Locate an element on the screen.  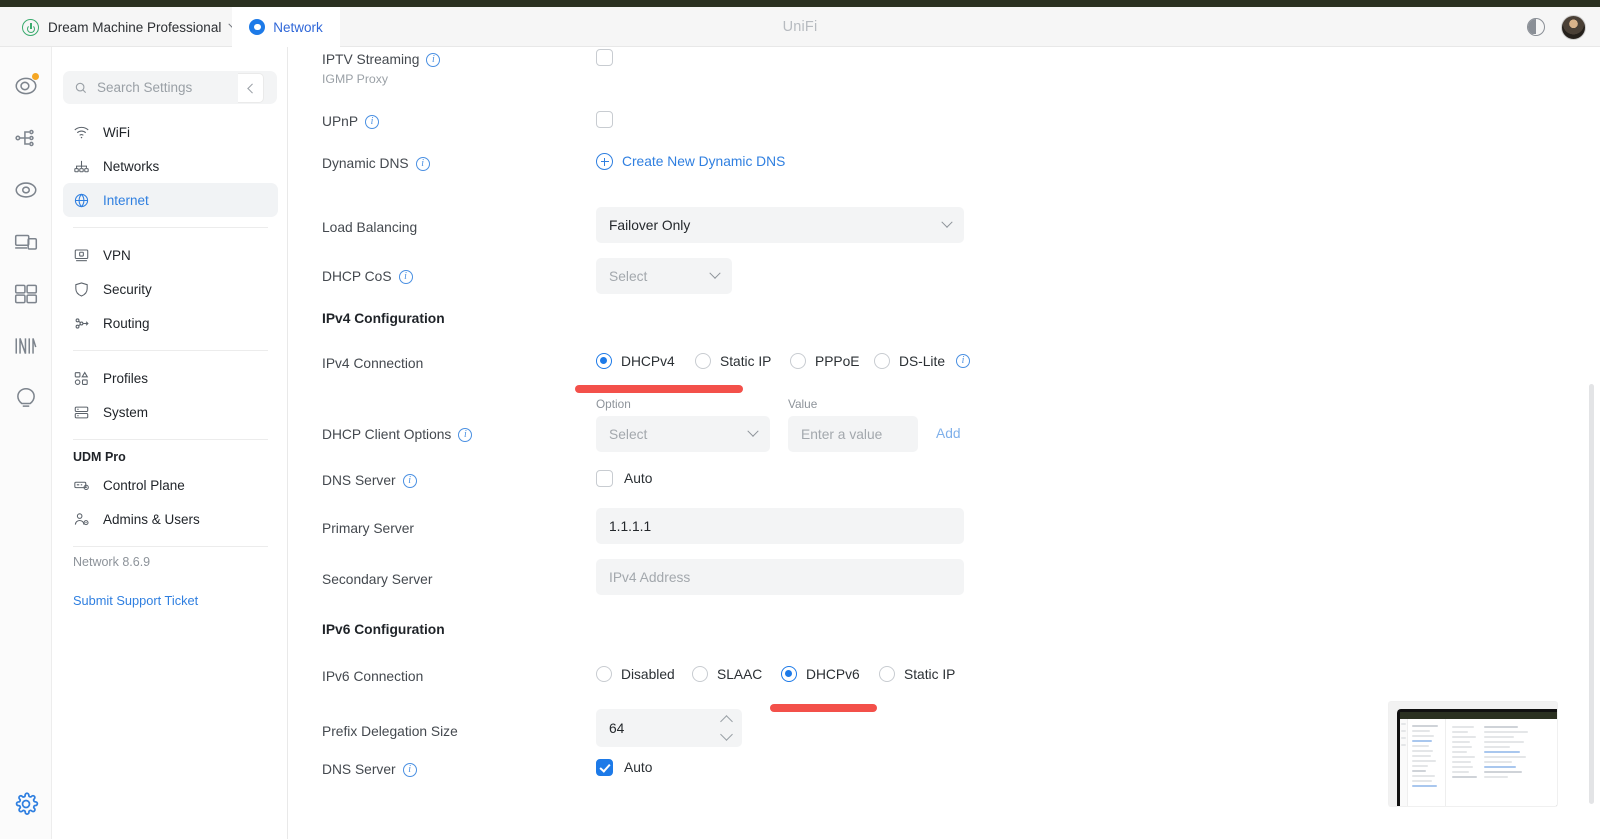
secondary-server-placeholder: IPv4 Address is located at coordinates (650, 577).